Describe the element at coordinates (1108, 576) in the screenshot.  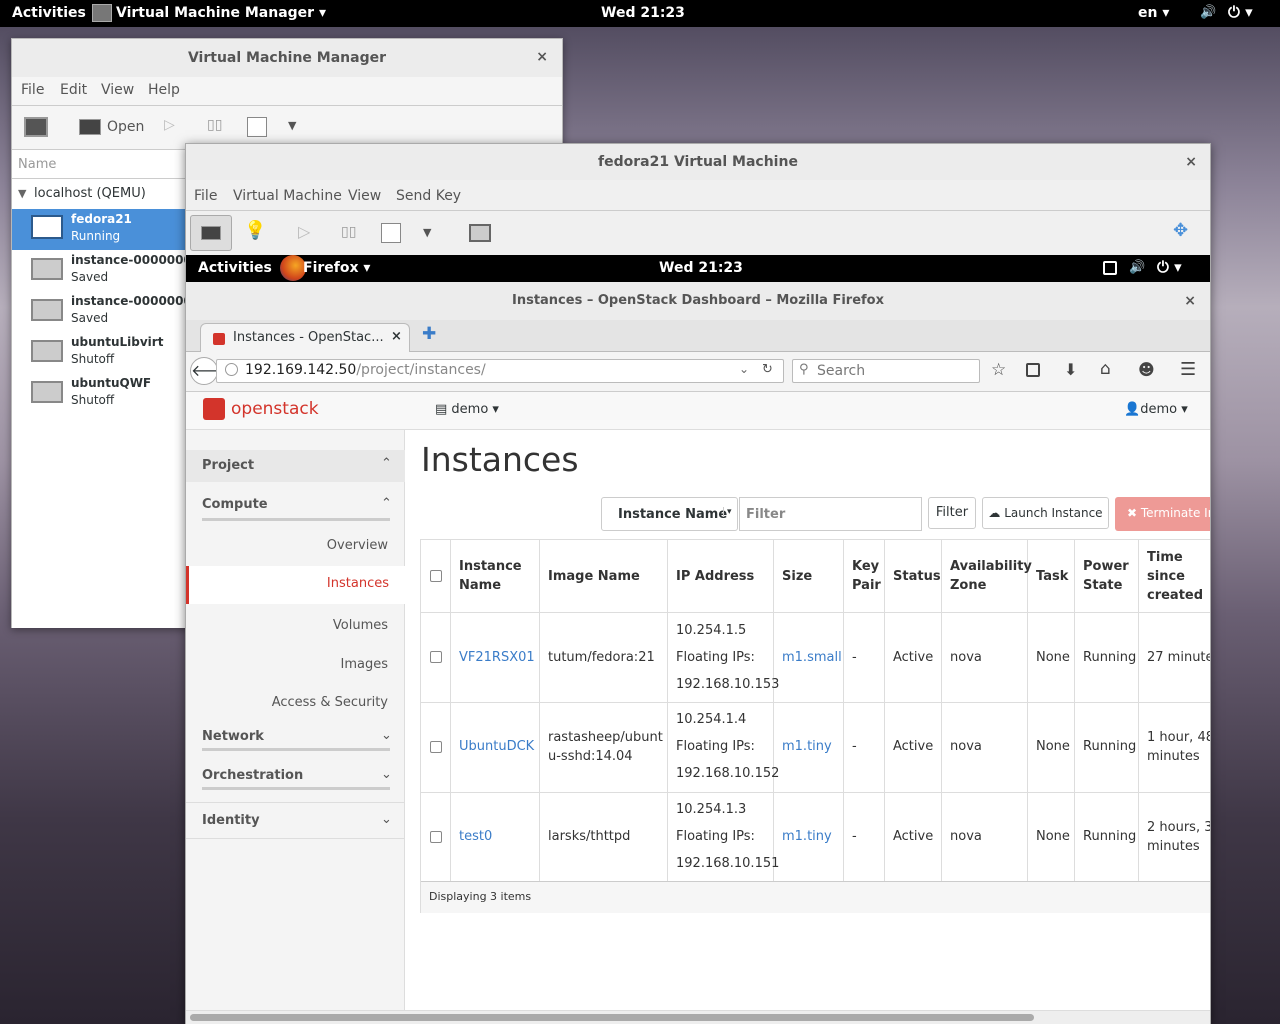
I see `col-power-state: Power State` at that location.